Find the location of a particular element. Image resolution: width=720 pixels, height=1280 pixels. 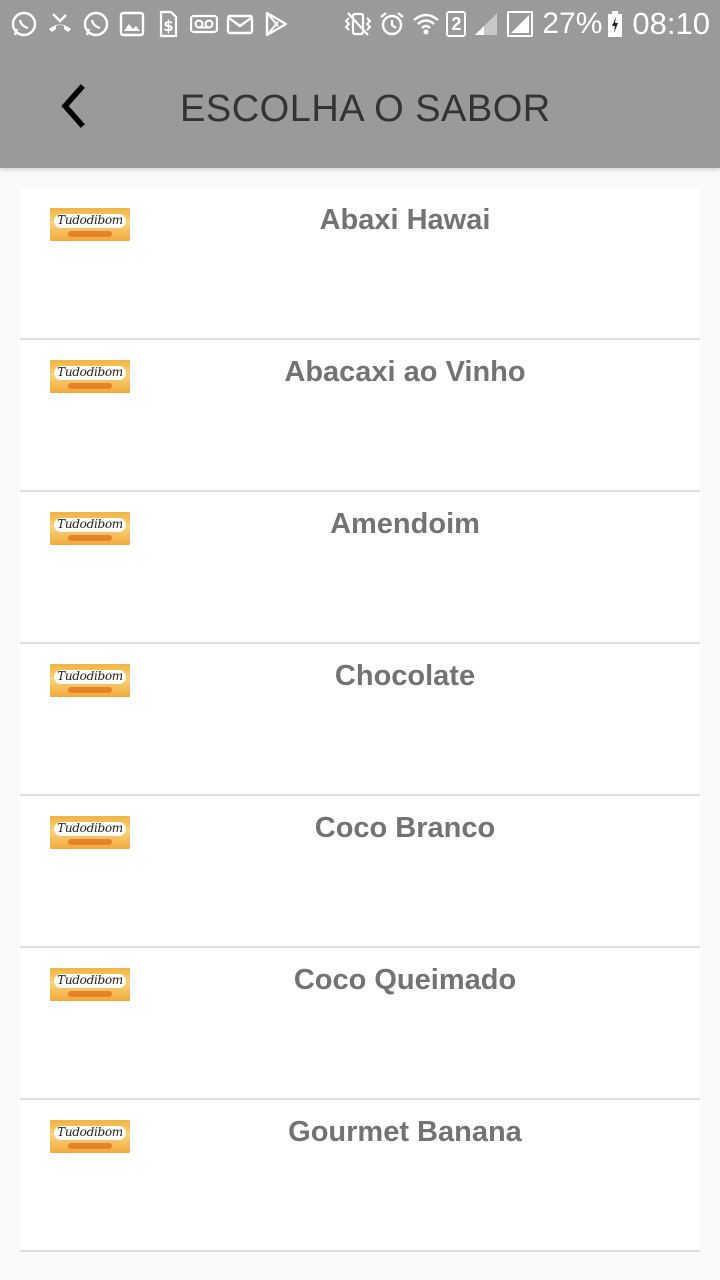

system-icons: 2 27% 08:10 is located at coordinates (524, 24).